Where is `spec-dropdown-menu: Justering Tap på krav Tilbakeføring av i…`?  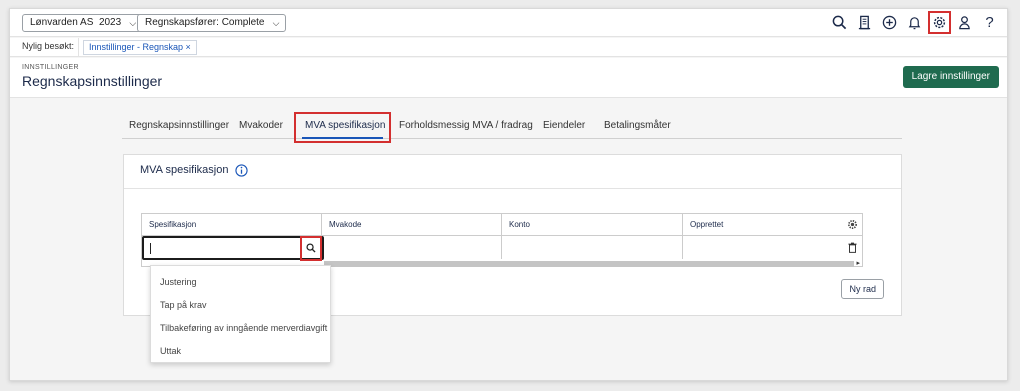 spec-dropdown-menu: Justering Tap på krav Tilbakeføring av i… is located at coordinates (240, 314).